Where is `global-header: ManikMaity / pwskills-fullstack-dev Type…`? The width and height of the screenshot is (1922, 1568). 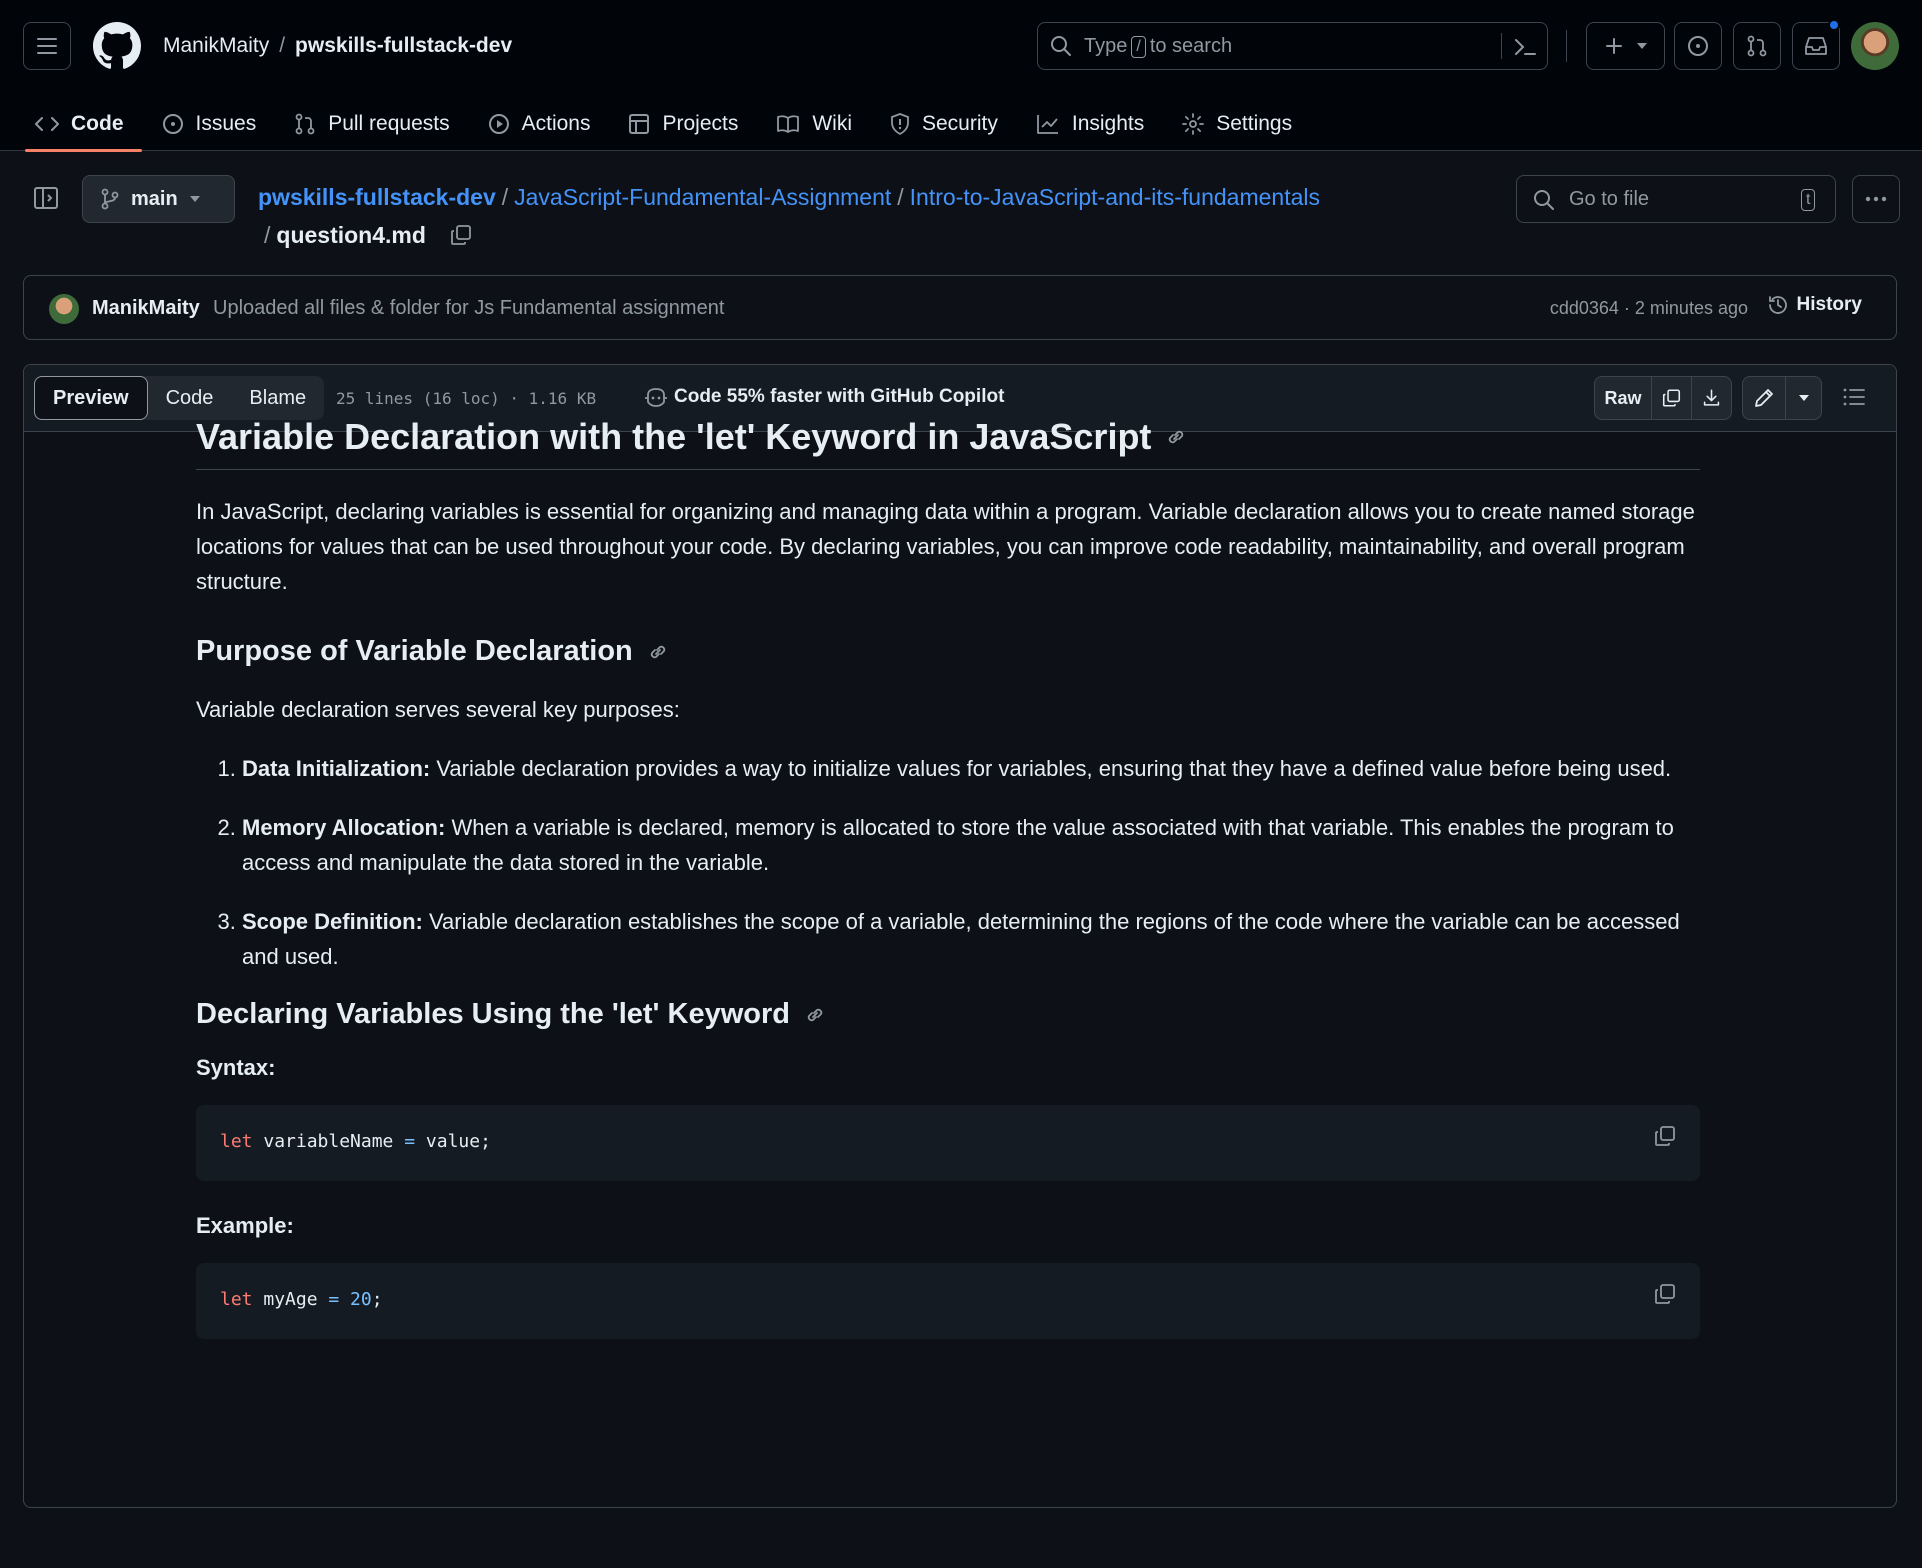 global-header: ManikMaity / pwskills-fullstack-dev Type… is located at coordinates (961, 76).